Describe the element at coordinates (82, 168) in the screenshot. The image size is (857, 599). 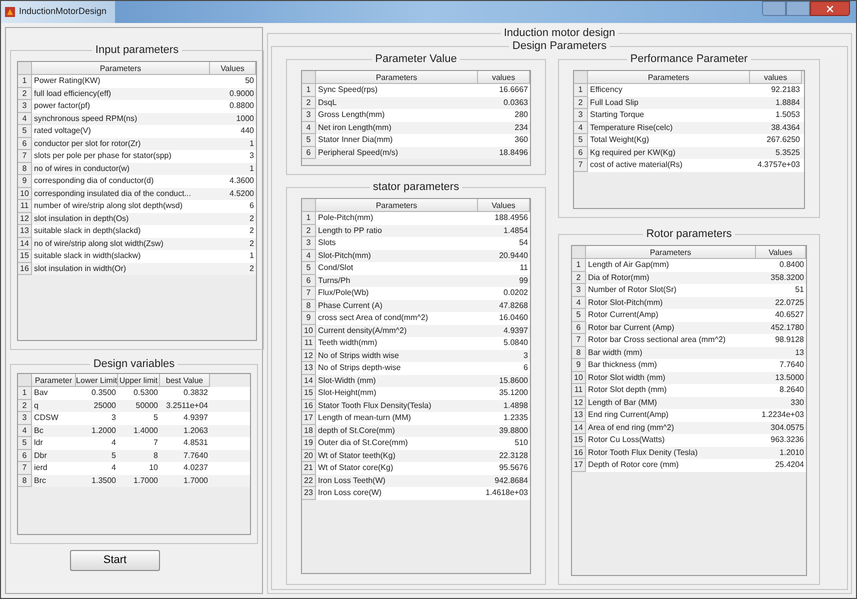
I see `table-cell-text: no of wires in conductor(w)` at that location.